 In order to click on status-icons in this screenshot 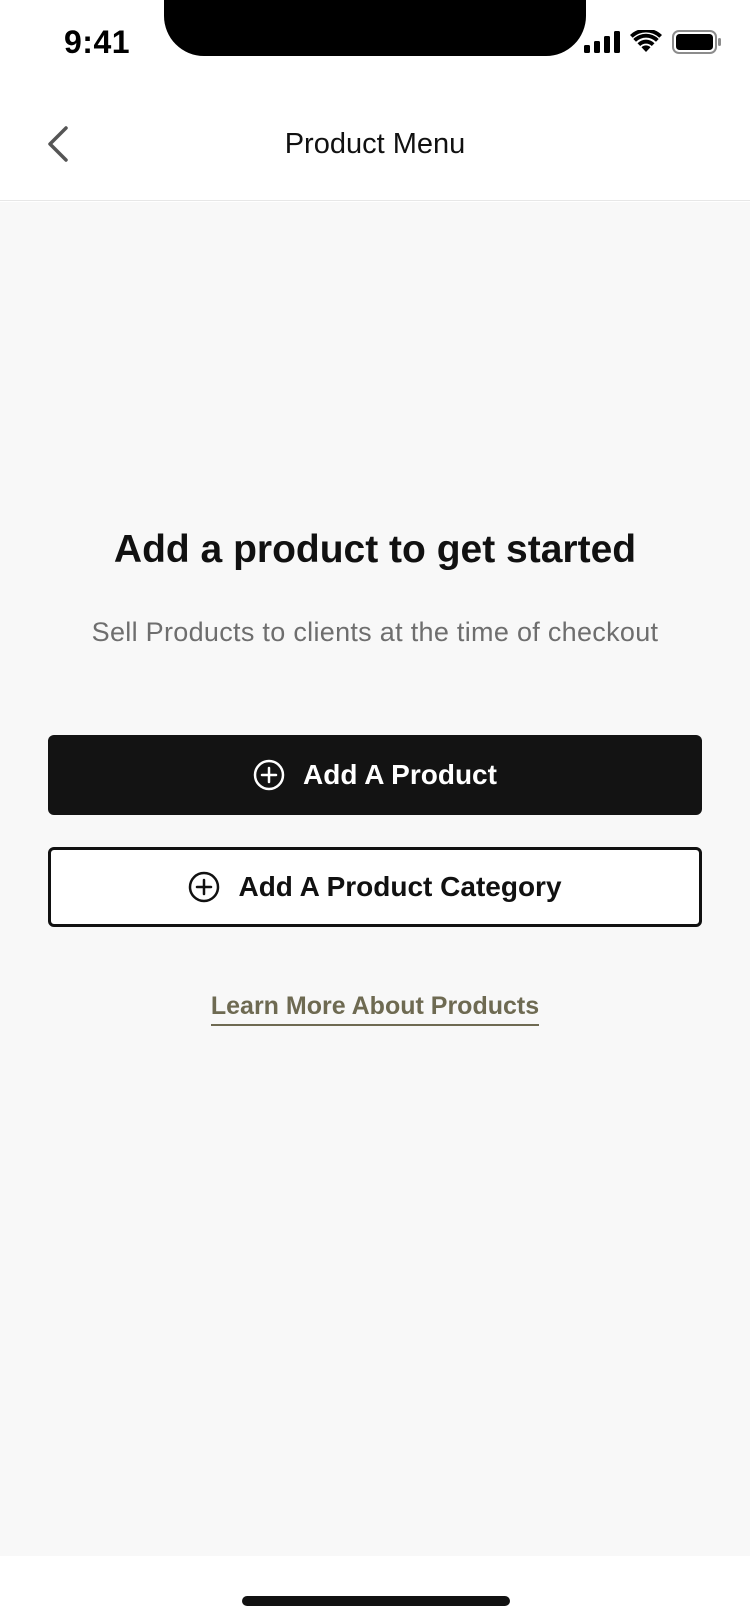, I will do `click(653, 42)`.